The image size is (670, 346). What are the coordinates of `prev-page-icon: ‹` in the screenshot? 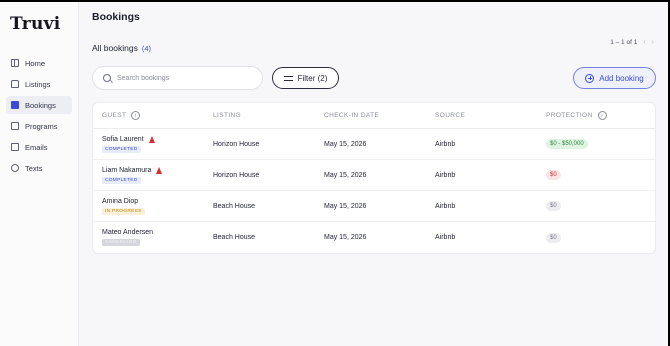 It's located at (644, 42).